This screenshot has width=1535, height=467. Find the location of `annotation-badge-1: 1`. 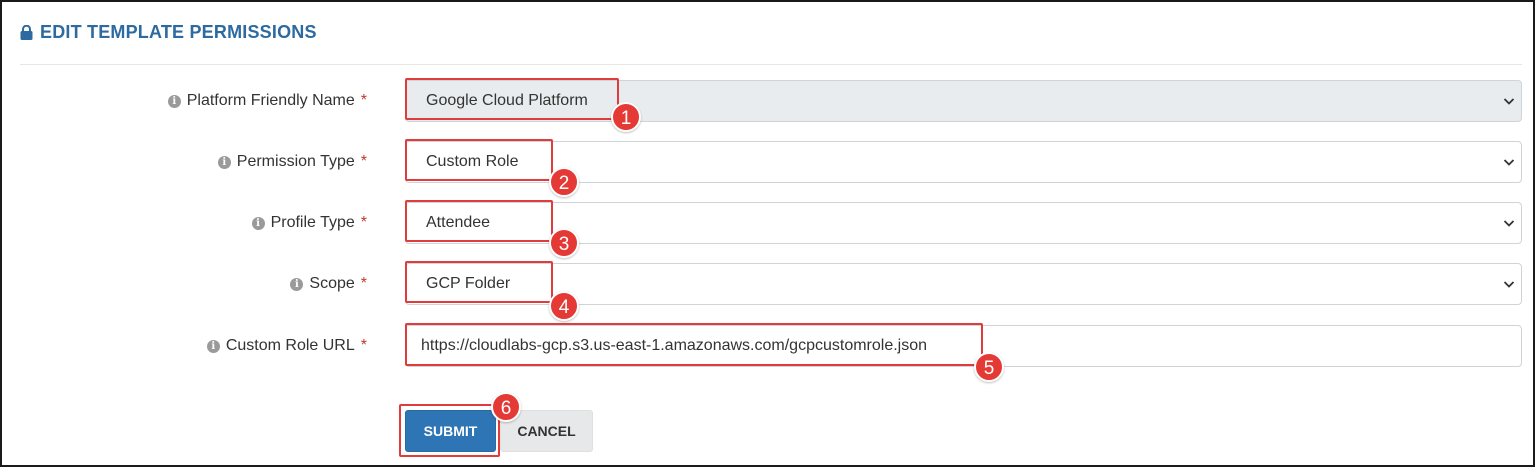

annotation-badge-1: 1 is located at coordinates (626, 117).